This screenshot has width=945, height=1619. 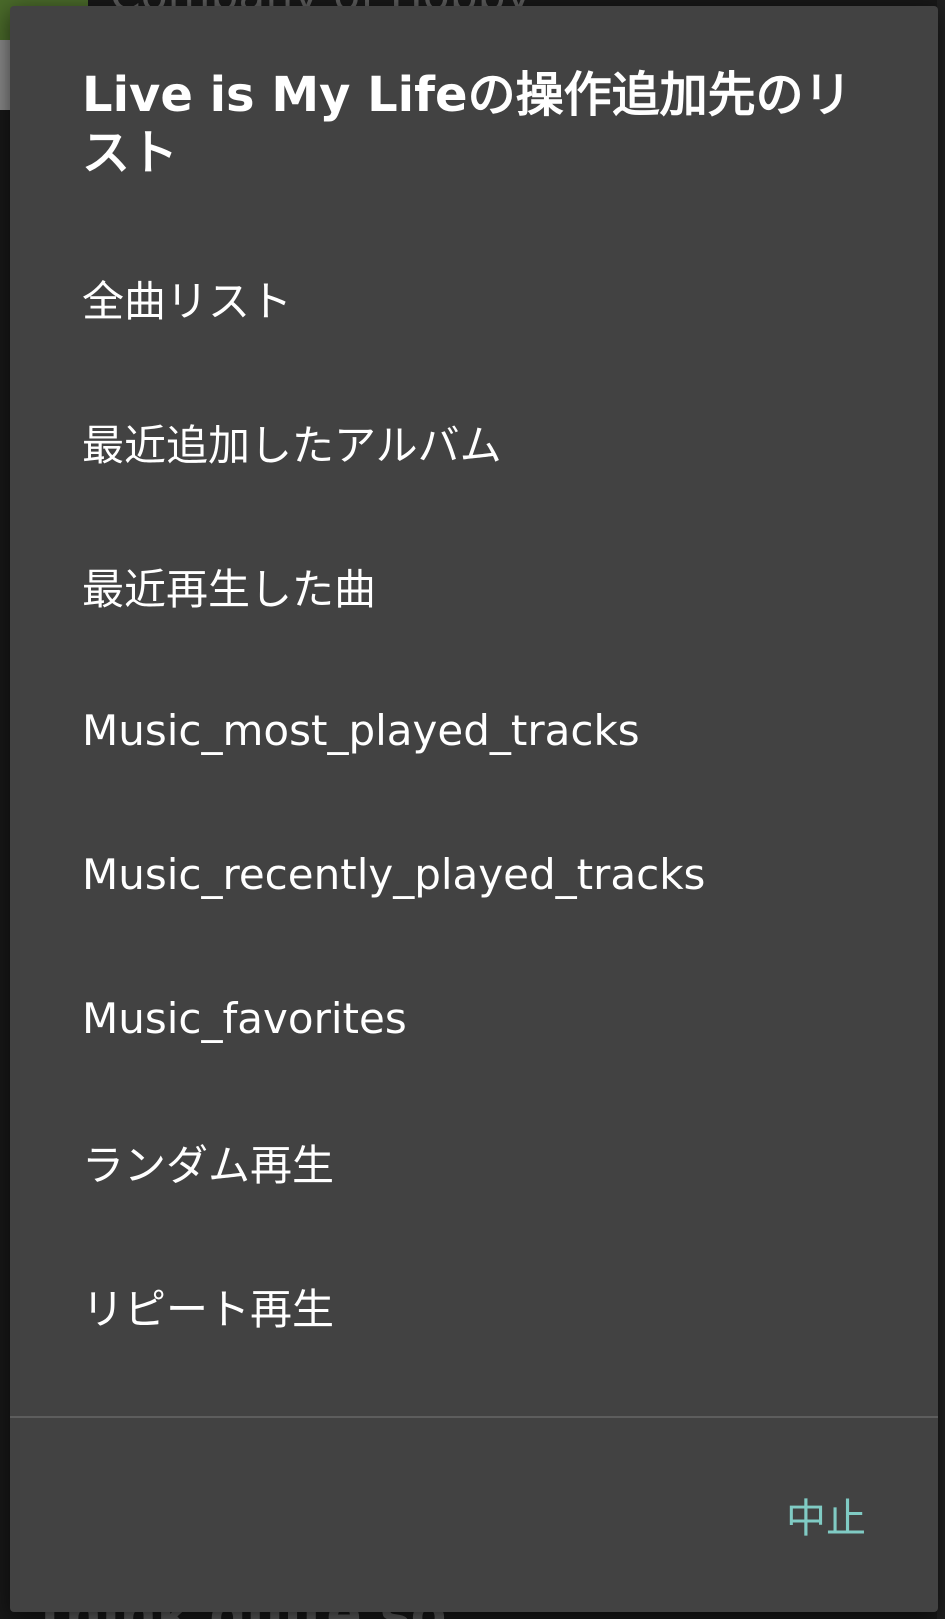 I want to click on list-item-recently-added-albums: 最近追加したアルバム, so click(x=474, y=442).